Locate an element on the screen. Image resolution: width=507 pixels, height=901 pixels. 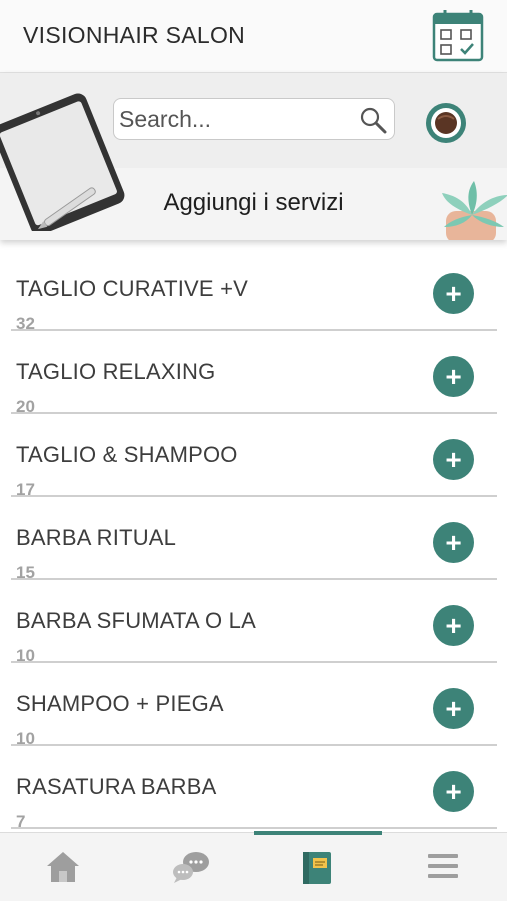
chat-icon is located at coordinates (191, 867).